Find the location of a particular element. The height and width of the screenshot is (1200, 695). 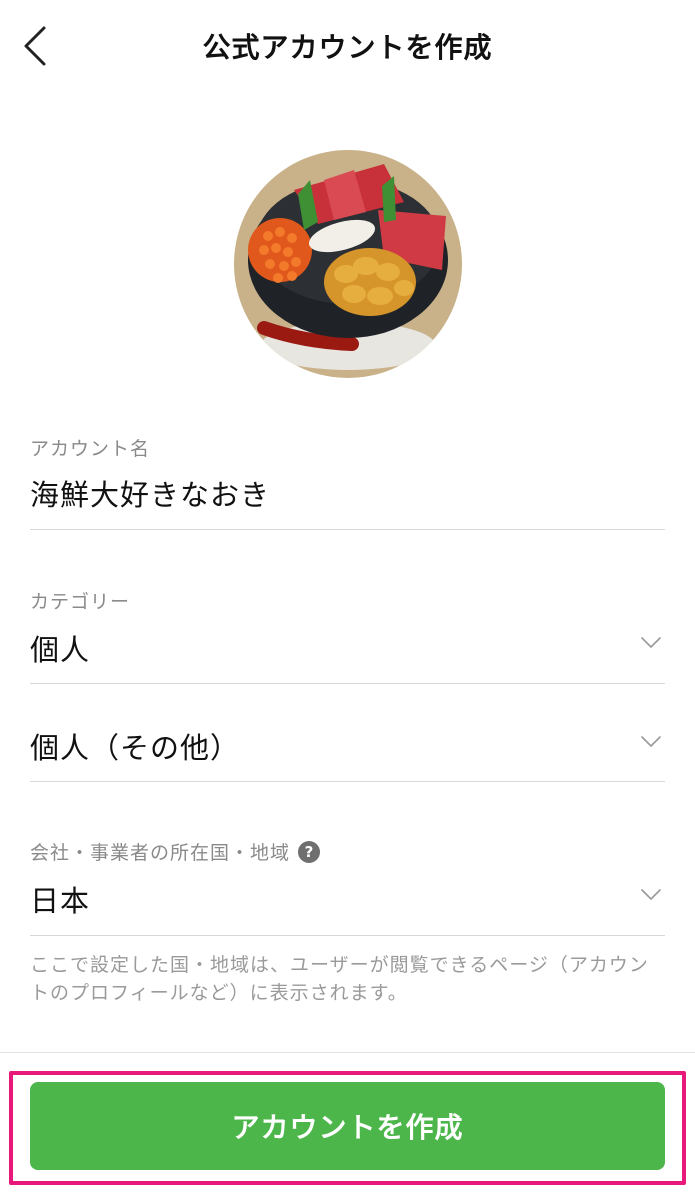

create-account-button: アカウントを作成 is located at coordinates (347, 1126).